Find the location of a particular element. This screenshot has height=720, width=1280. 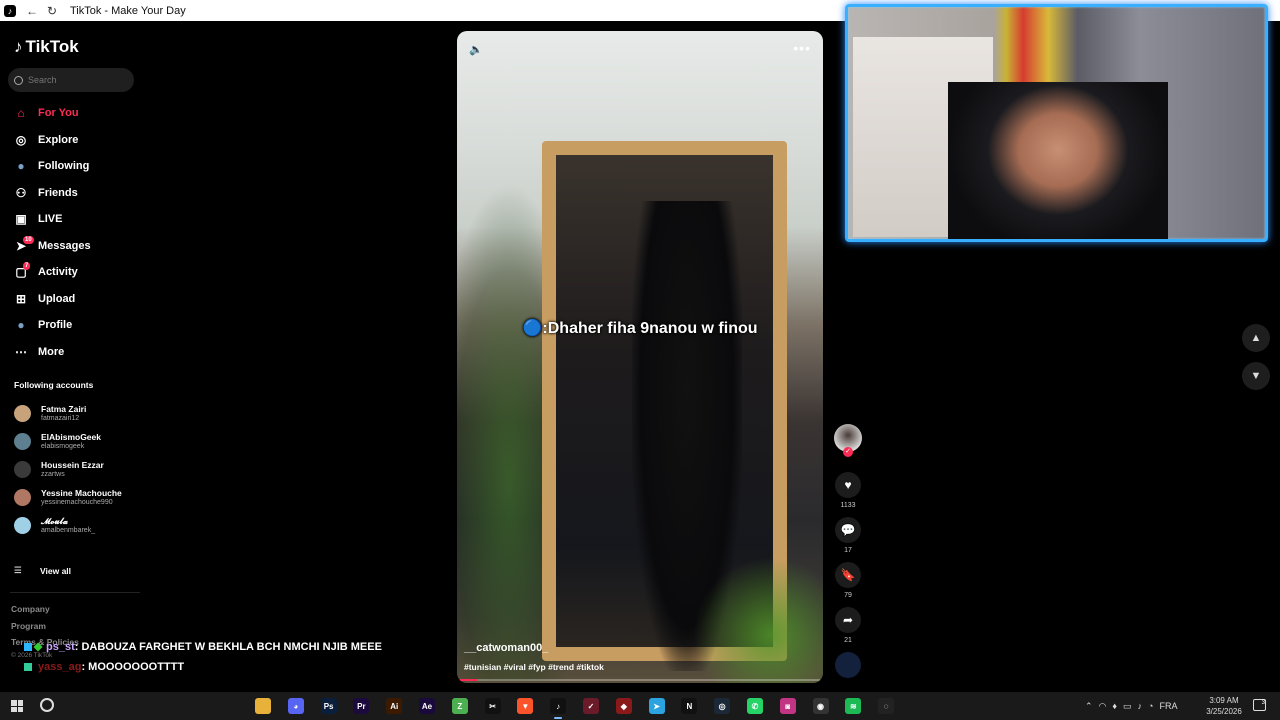

account-handle: fatmazairi12 is located at coordinates (60, 418).